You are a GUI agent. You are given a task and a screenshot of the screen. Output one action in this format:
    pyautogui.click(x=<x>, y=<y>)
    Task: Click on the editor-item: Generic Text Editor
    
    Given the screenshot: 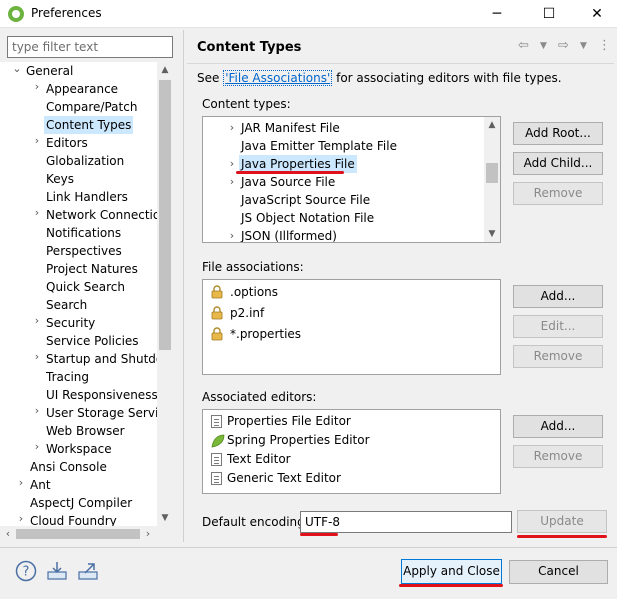 What is the action you would take?
    pyautogui.click(x=284, y=478)
    